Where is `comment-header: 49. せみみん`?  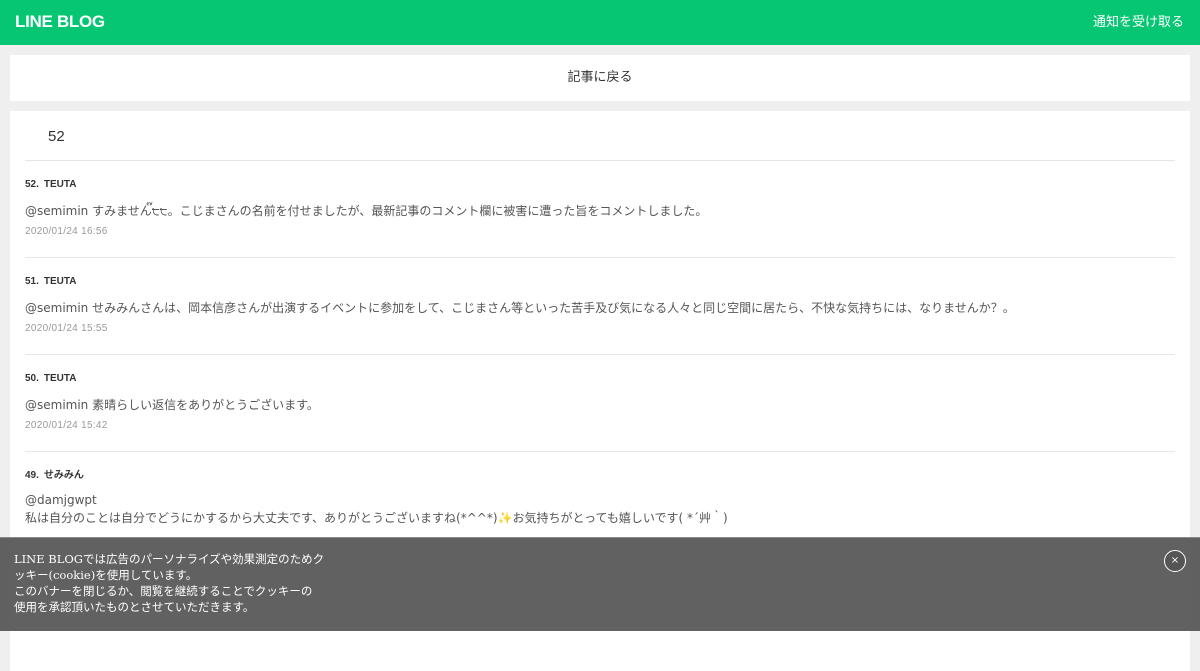 comment-header: 49. せみみん is located at coordinates (600, 476).